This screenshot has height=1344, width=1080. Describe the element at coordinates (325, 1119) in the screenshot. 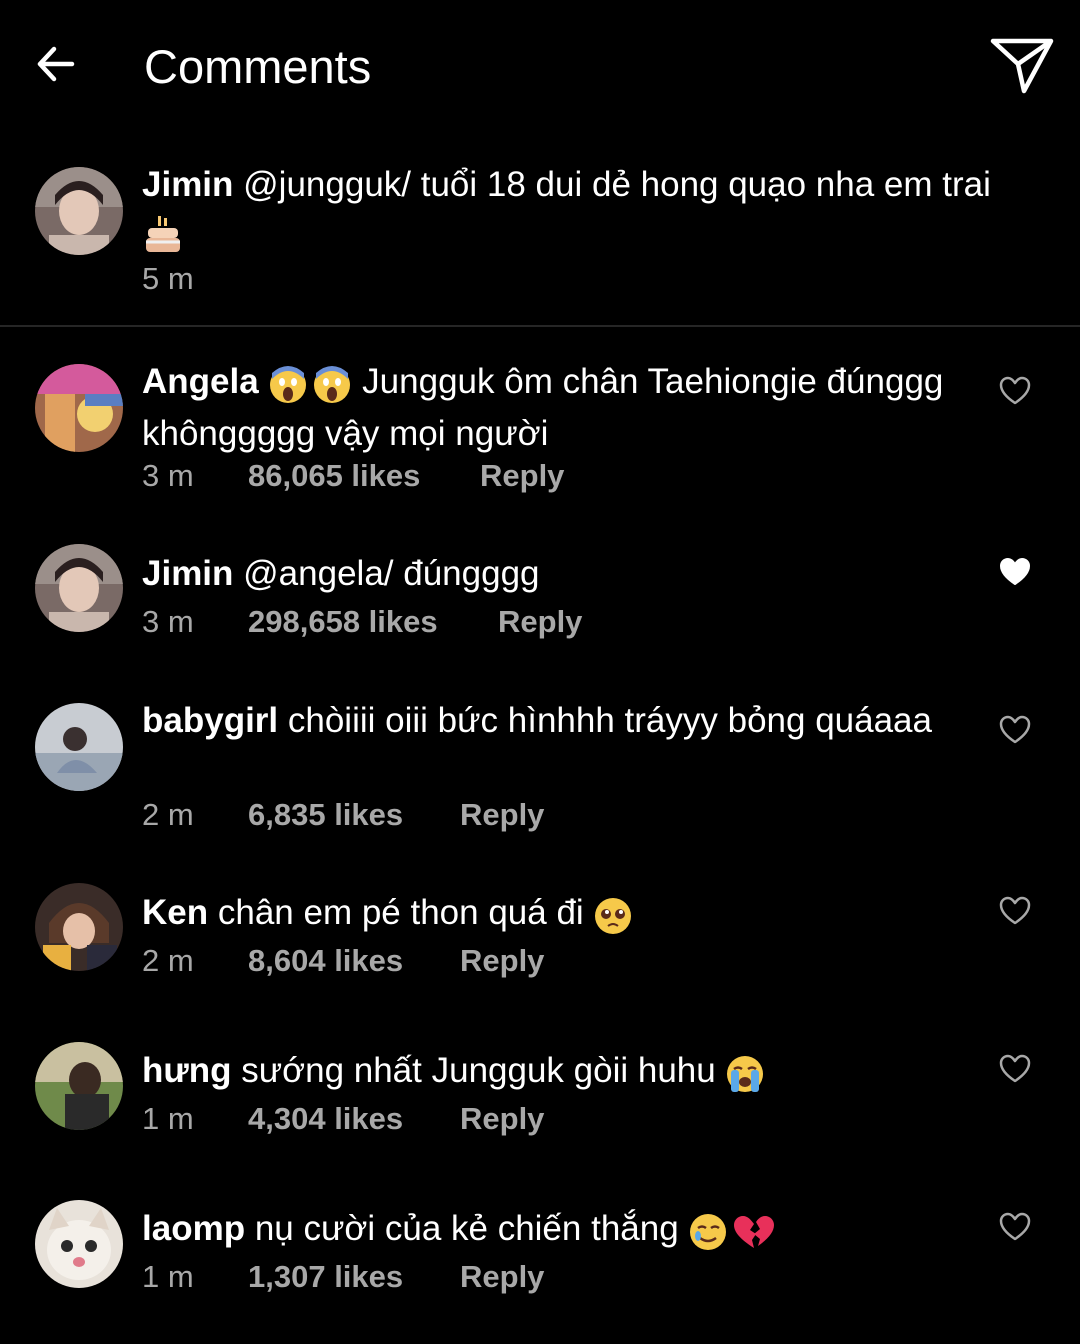

I see `likes-count: 4,304 likes` at that location.